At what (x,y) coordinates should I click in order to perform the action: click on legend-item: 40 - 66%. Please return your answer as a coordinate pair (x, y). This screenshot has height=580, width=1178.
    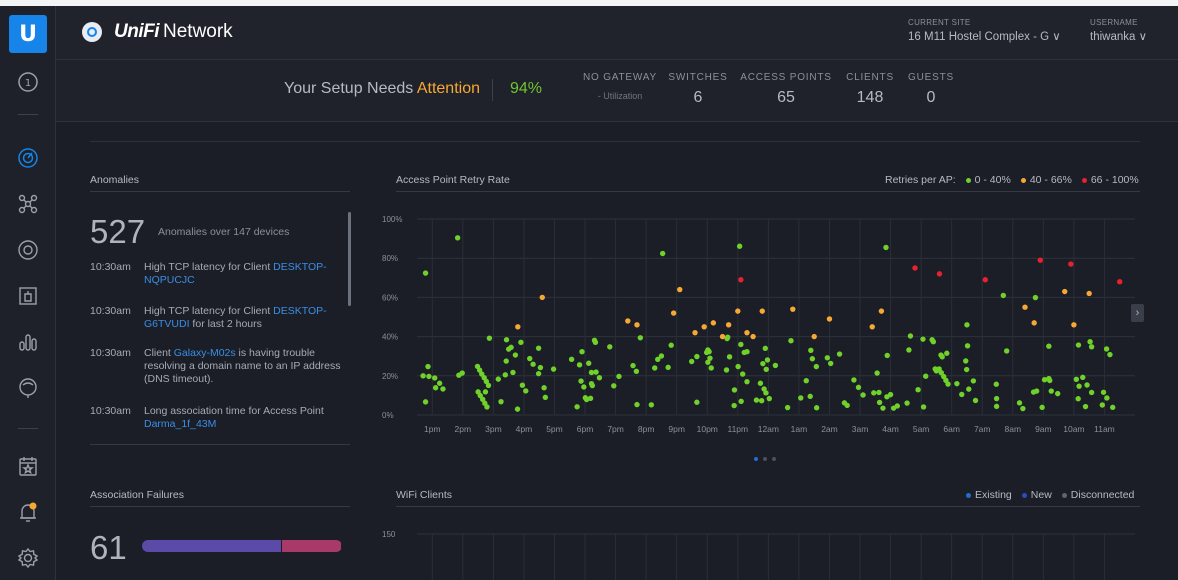
    Looking at the image, I should click on (1050, 180).